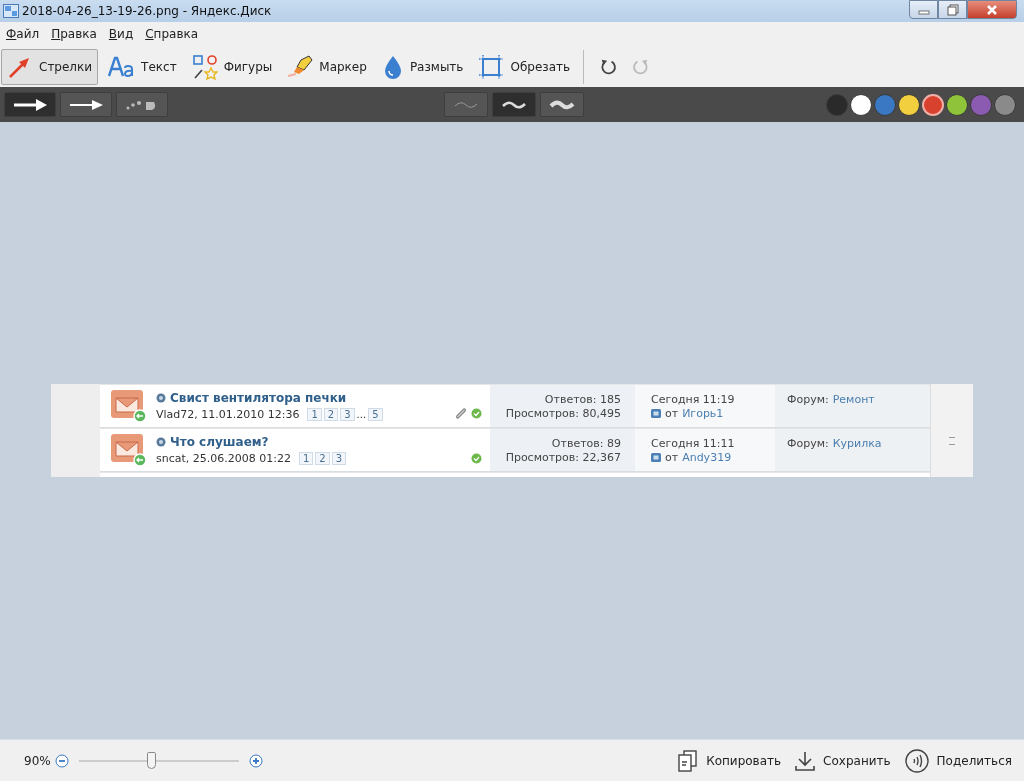 This screenshot has height=781, width=1024. What do you see at coordinates (923, 9) in the screenshot?
I see `minimize-button` at bounding box center [923, 9].